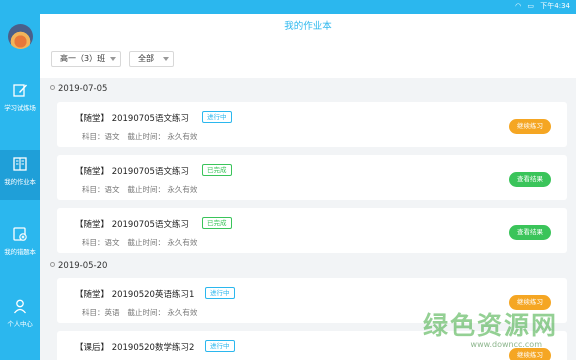 The width and height of the screenshot is (576, 360). Describe the element at coordinates (20, 36) in the screenshot. I see `avatar` at that location.